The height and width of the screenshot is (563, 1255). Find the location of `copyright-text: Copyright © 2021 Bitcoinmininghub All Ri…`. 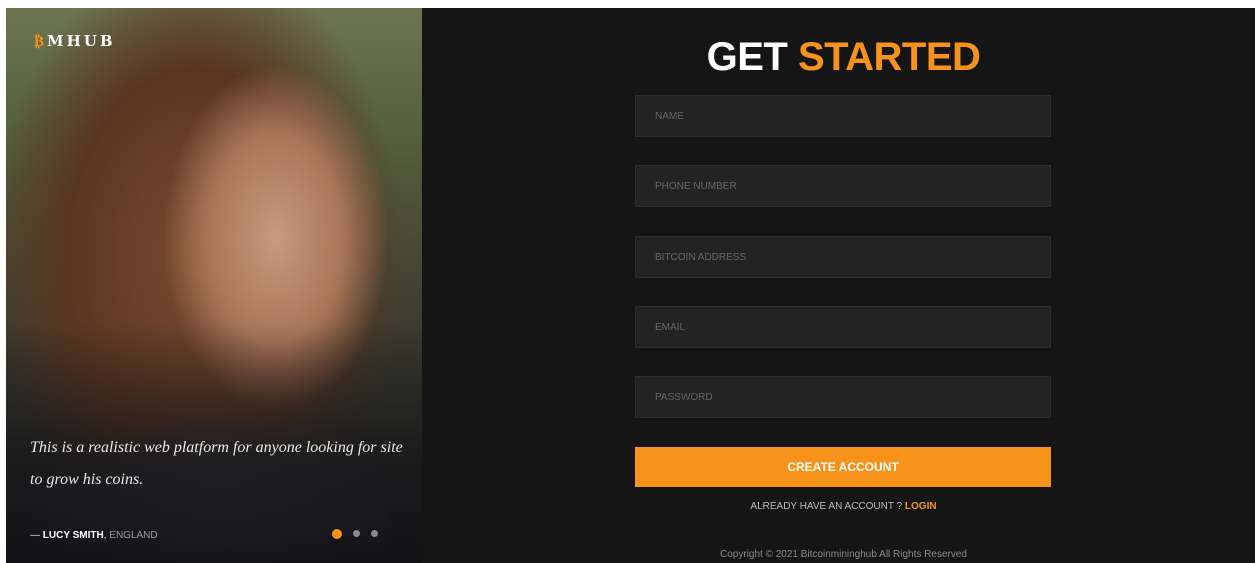

copyright-text: Copyright © 2021 Bitcoinmininghub All Ri… is located at coordinates (843, 554).